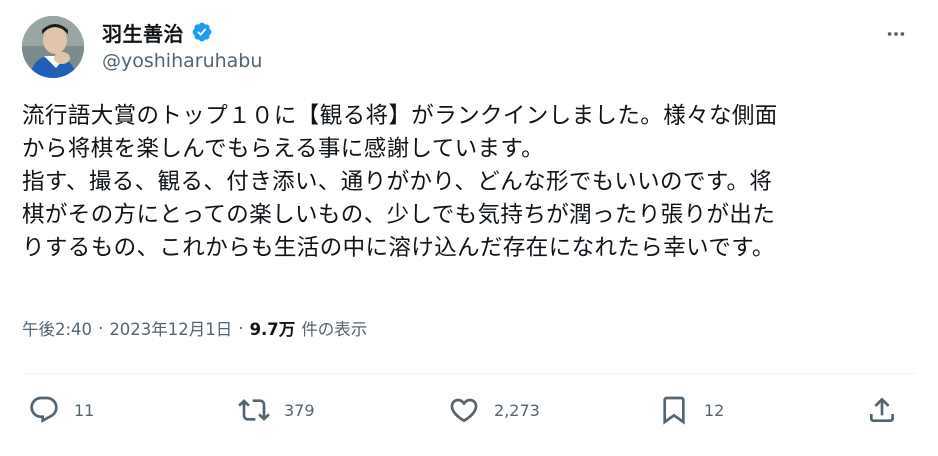 Image resolution: width=938 pixels, height=456 pixels. I want to click on author-handle: @yoshiharuhabu, so click(182, 61).